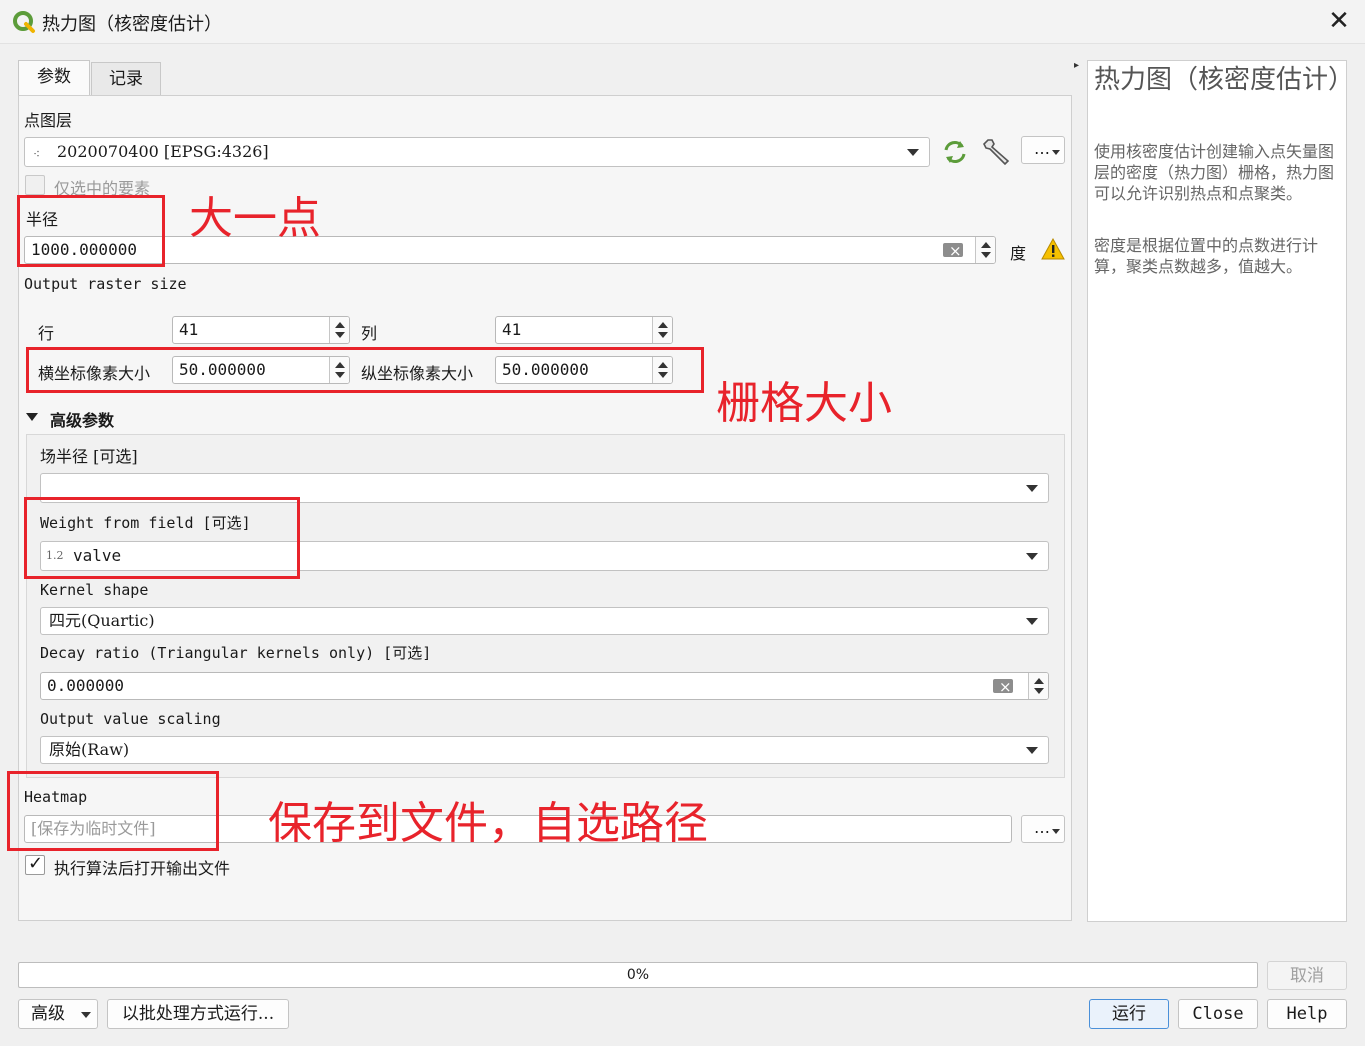 This screenshot has height=1046, width=1365. Describe the element at coordinates (584, 330) in the screenshot. I see `cols-input: 41` at that location.